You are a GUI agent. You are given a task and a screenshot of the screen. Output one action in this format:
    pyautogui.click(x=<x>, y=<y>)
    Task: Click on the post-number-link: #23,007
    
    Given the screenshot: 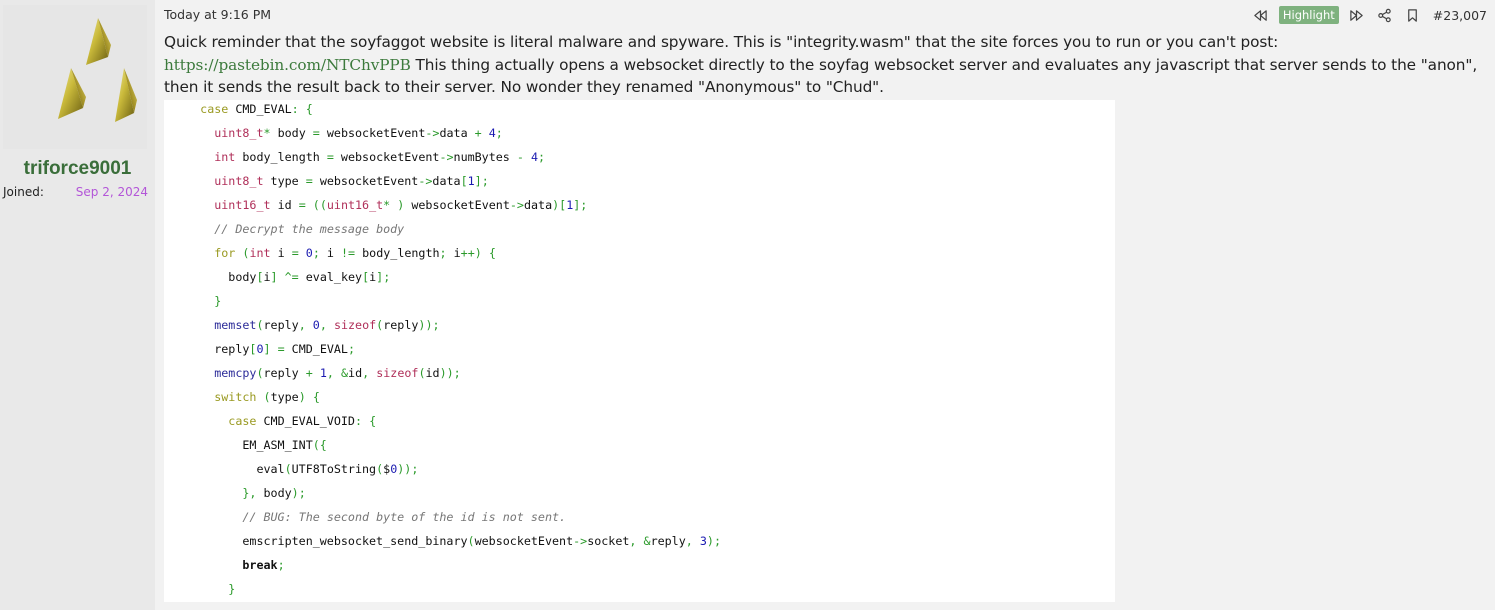 What is the action you would take?
    pyautogui.click(x=1460, y=15)
    